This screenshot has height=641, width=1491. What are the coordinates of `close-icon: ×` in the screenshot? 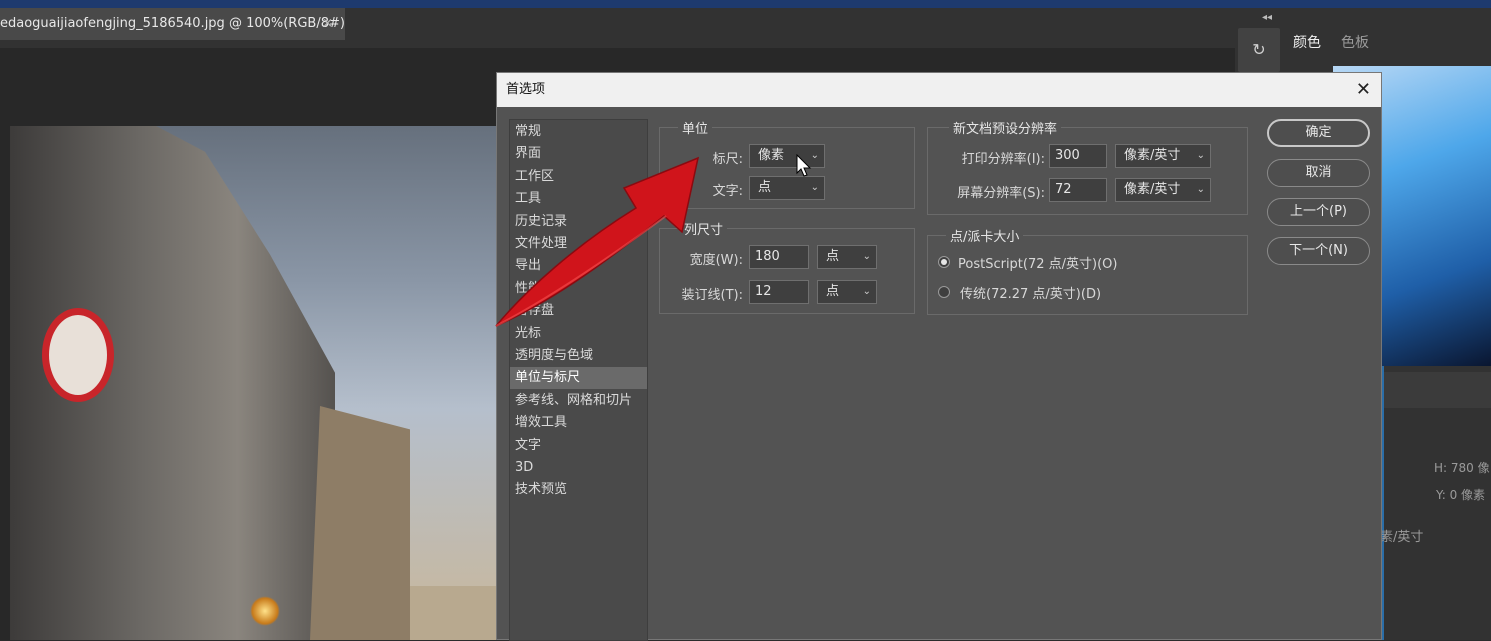 It's located at (327, 24).